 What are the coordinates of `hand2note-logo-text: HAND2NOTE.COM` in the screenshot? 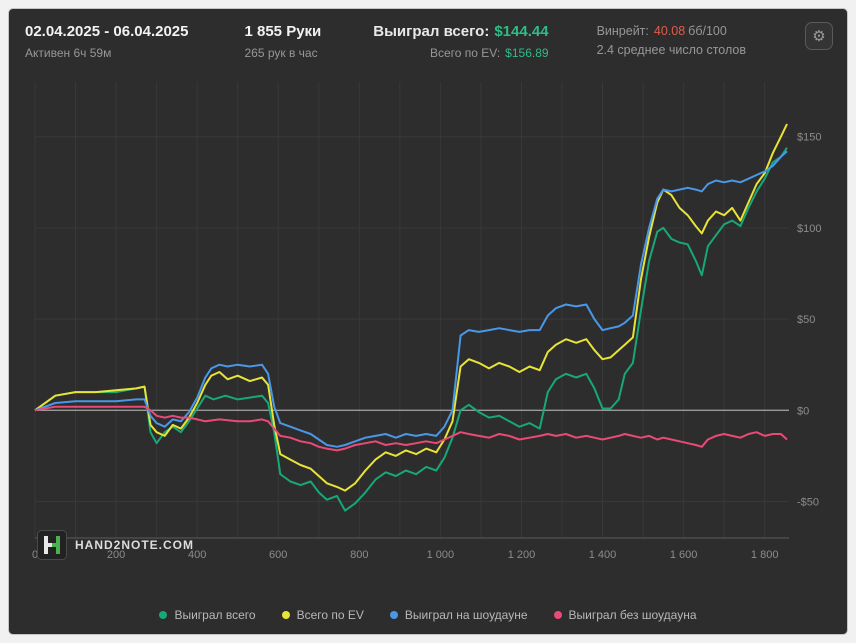 It's located at (135, 545).